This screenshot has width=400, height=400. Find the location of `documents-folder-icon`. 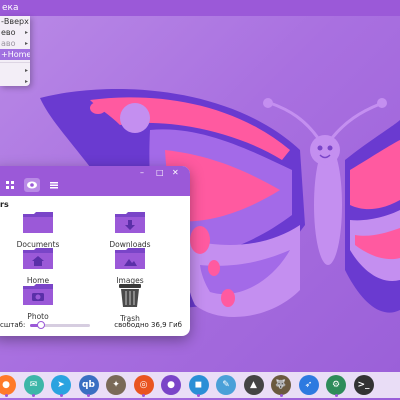

documents-folder-icon is located at coordinates (38, 222).